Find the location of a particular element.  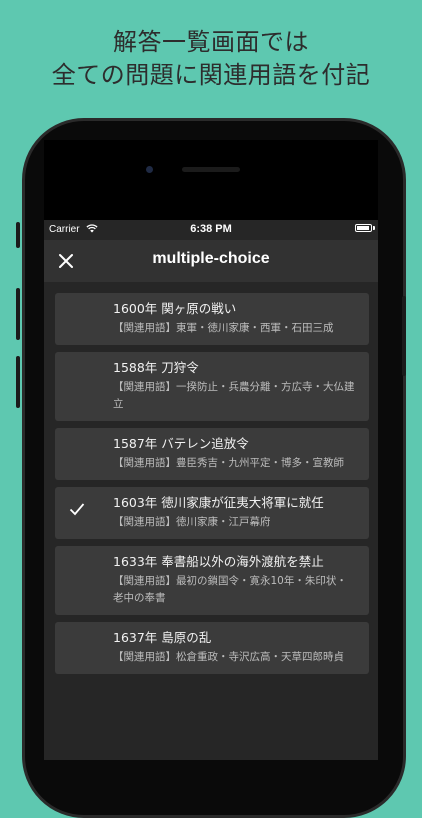

camera-icon is located at coordinates (149, 169).